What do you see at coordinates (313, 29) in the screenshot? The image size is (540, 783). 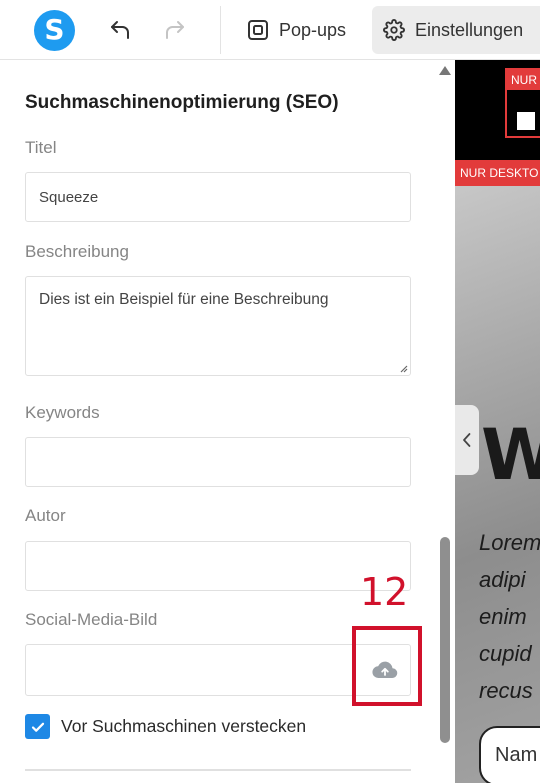 I see `popups-label: Pop-ups` at bounding box center [313, 29].